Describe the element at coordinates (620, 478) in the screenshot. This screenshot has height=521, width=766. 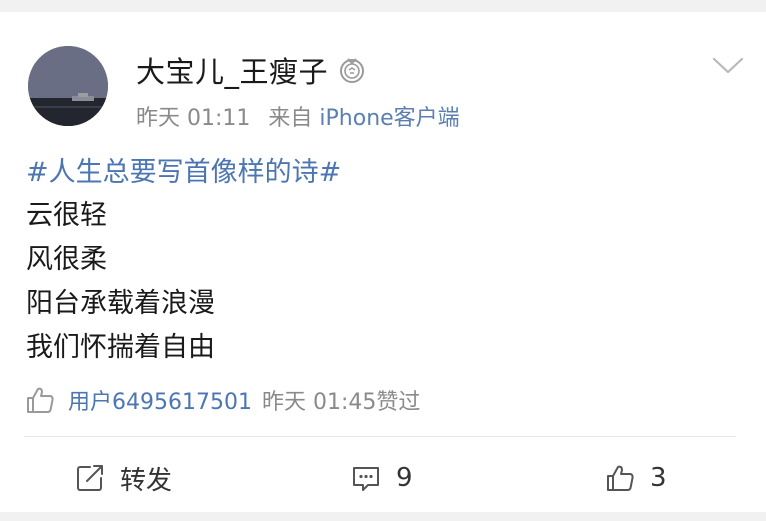
I see `like-thumb-icon` at that location.